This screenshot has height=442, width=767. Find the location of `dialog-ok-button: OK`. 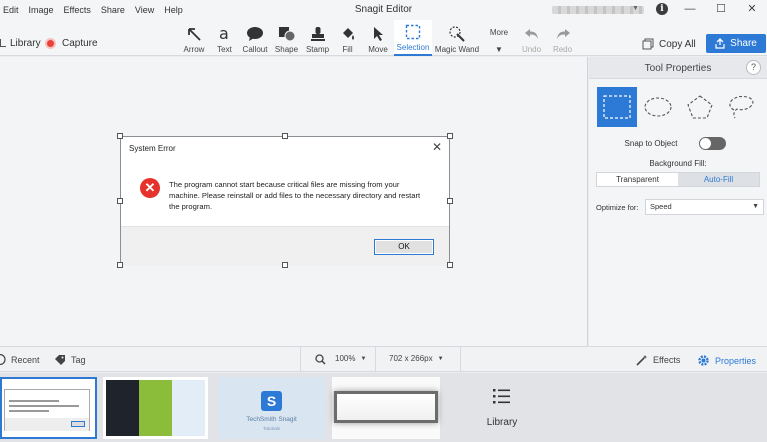

dialog-ok-button: OK is located at coordinates (404, 247).